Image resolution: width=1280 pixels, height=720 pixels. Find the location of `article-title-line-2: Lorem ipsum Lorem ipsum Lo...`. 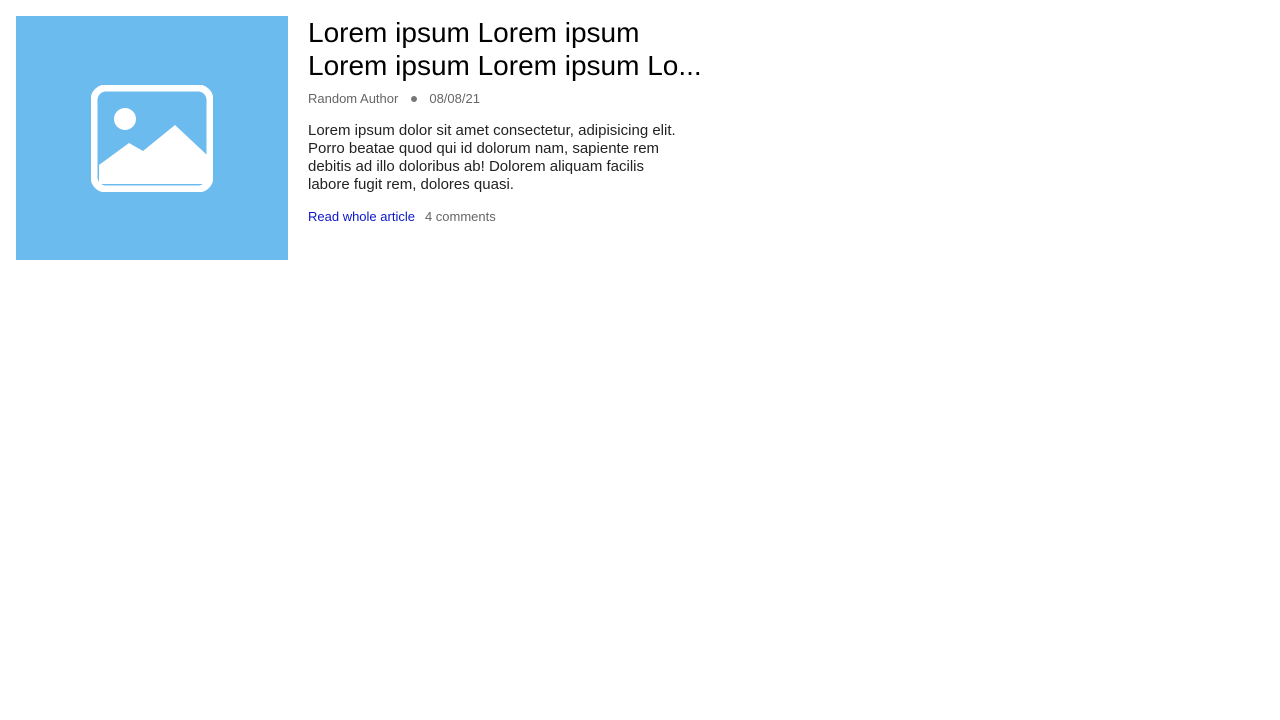

article-title-line-2: Lorem ipsum Lorem ipsum Lo... is located at coordinates (513, 65).